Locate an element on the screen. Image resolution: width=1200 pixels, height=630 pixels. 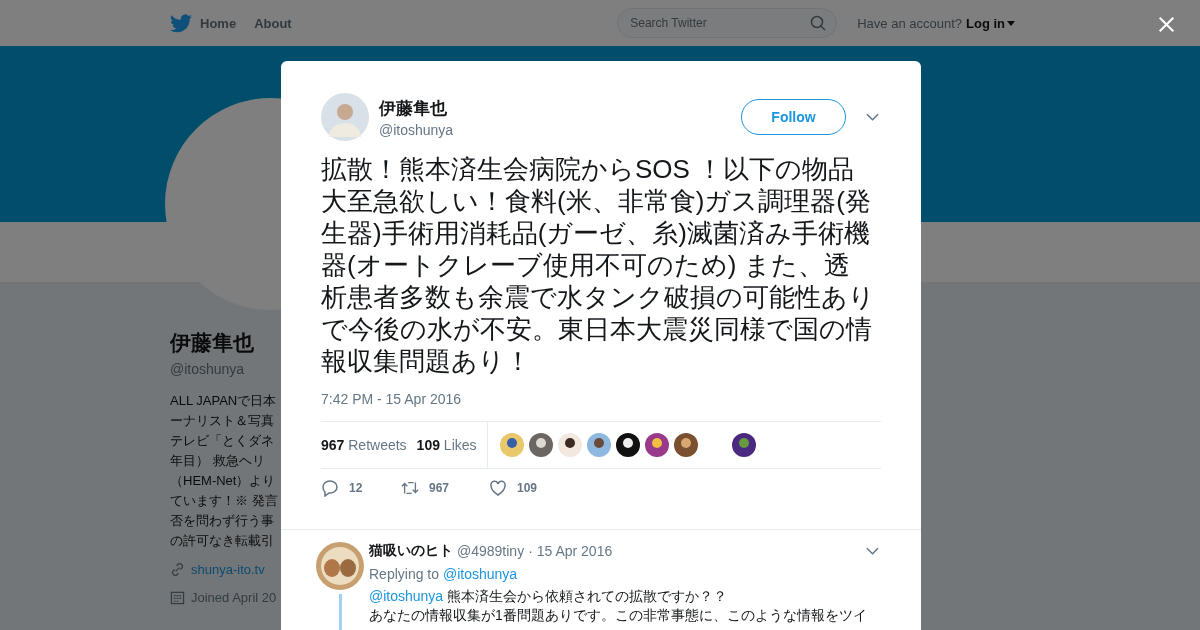
link-icon is located at coordinates (177, 569).